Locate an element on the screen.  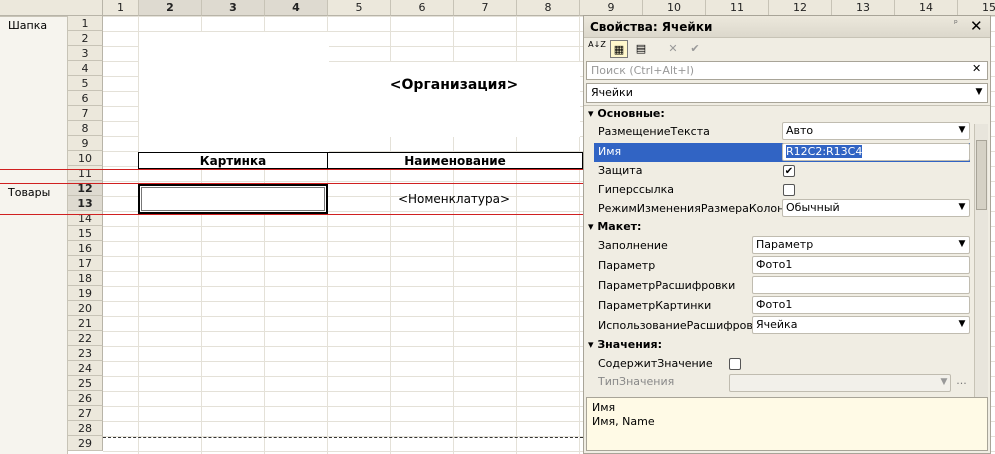
decode-param-field is located at coordinates (861, 285).